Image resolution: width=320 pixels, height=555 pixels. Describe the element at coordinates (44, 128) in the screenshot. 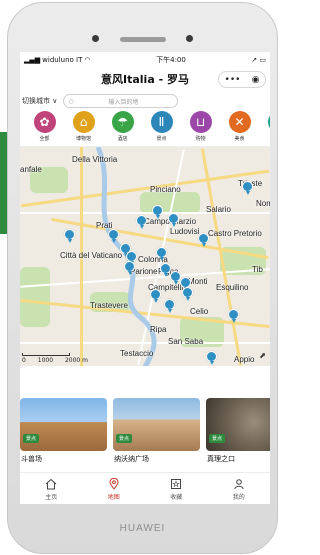

I see `category-item-all: ✿ 全部` at that location.